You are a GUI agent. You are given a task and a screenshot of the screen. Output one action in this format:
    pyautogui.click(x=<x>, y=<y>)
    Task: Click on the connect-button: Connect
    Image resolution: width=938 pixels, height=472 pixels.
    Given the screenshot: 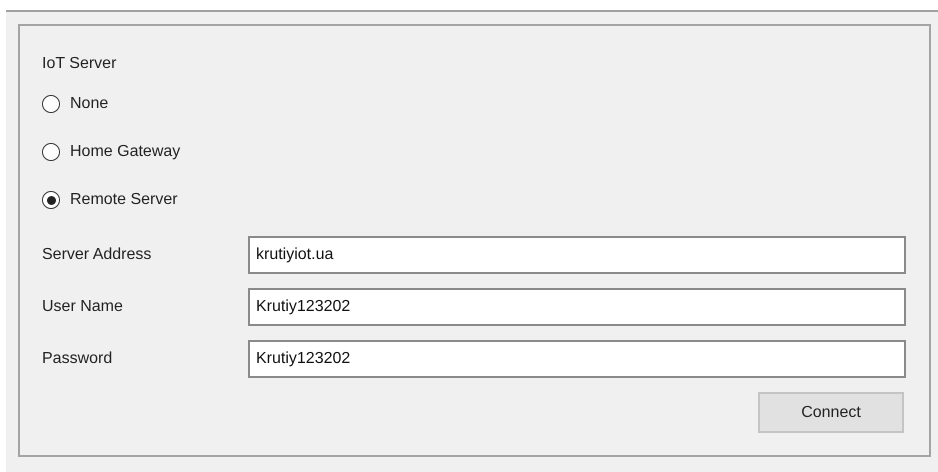 What is the action you would take?
    pyautogui.click(x=831, y=412)
    